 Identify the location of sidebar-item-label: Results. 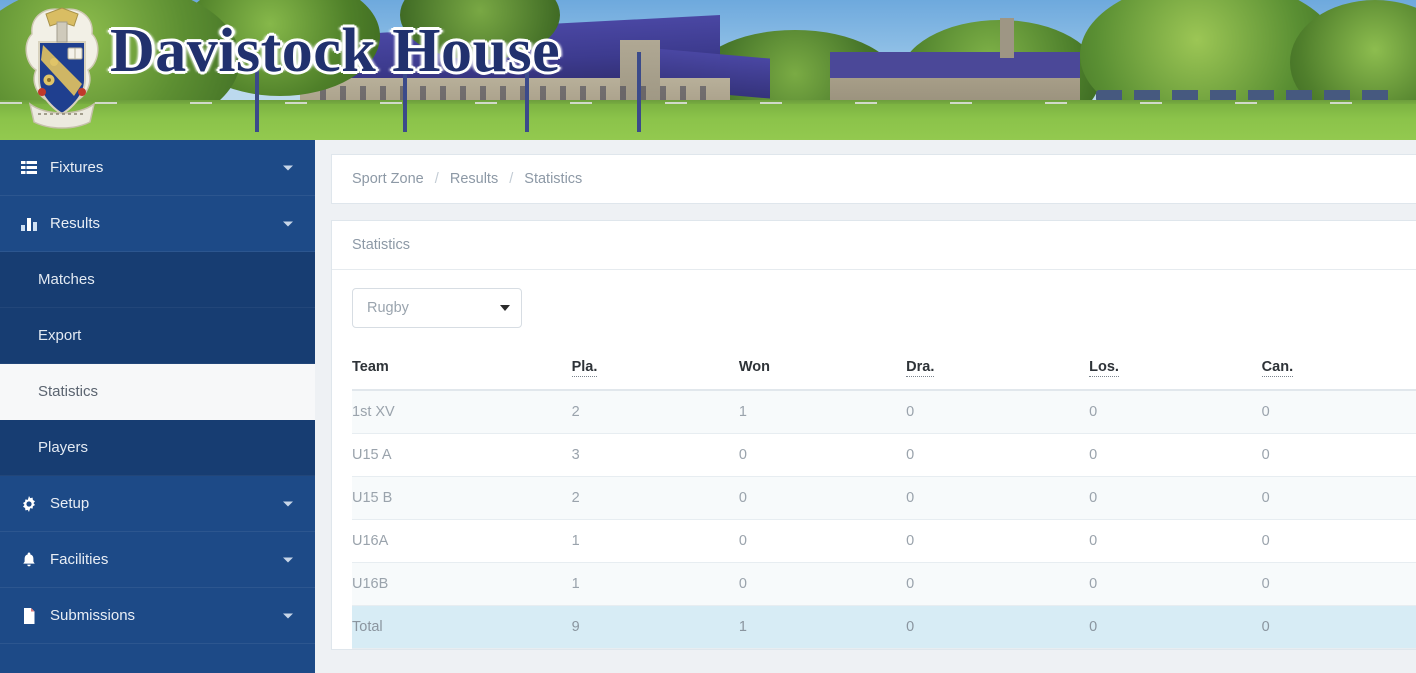
(75, 223).